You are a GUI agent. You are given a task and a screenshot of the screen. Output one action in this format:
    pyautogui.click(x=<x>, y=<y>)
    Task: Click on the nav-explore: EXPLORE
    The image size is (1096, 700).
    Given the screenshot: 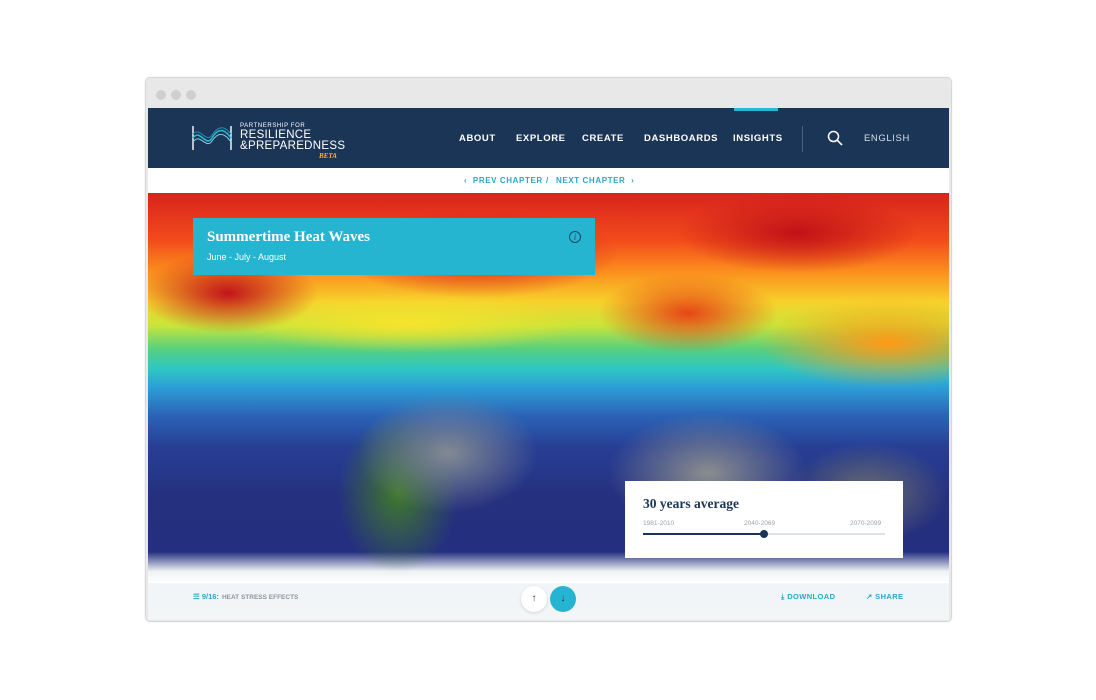 What is the action you would take?
    pyautogui.click(x=541, y=138)
    